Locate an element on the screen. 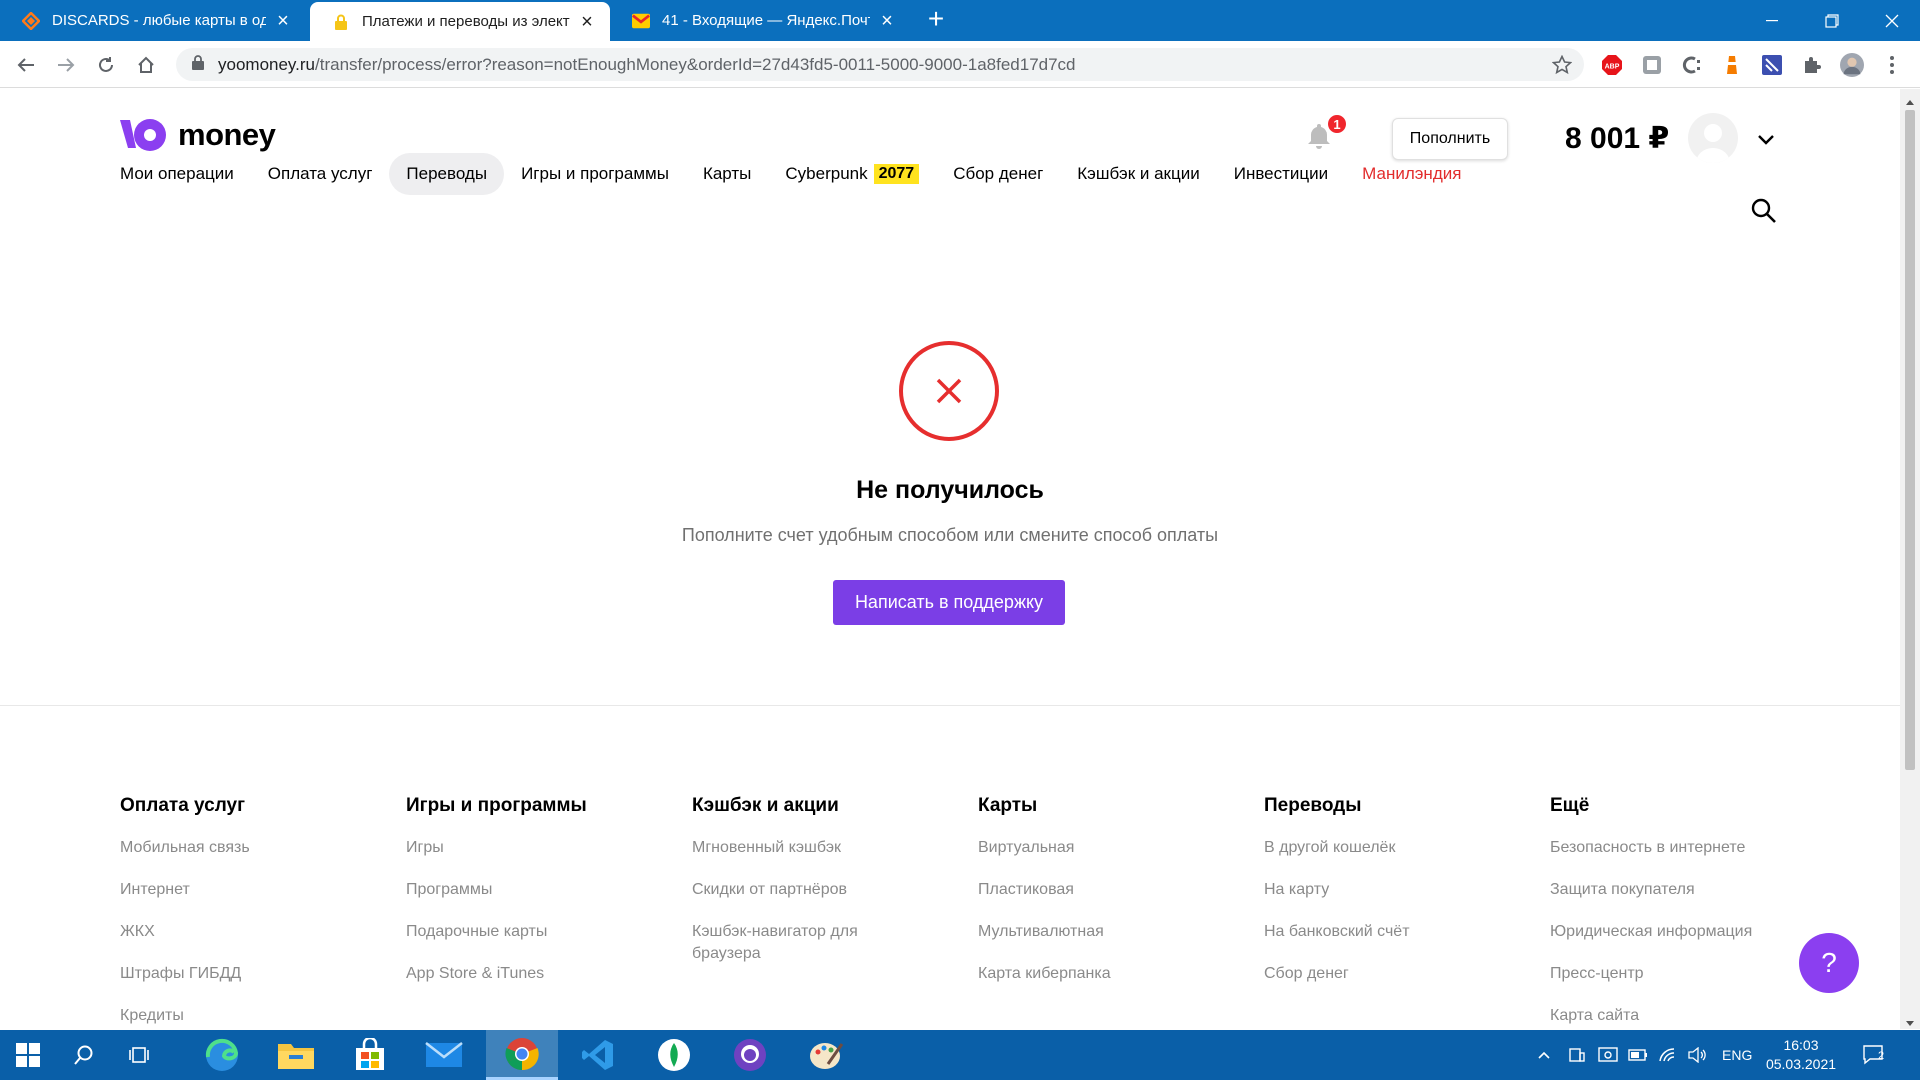  tab-yoomoney: Платежи и переводы из электр × is located at coordinates (460, 21).